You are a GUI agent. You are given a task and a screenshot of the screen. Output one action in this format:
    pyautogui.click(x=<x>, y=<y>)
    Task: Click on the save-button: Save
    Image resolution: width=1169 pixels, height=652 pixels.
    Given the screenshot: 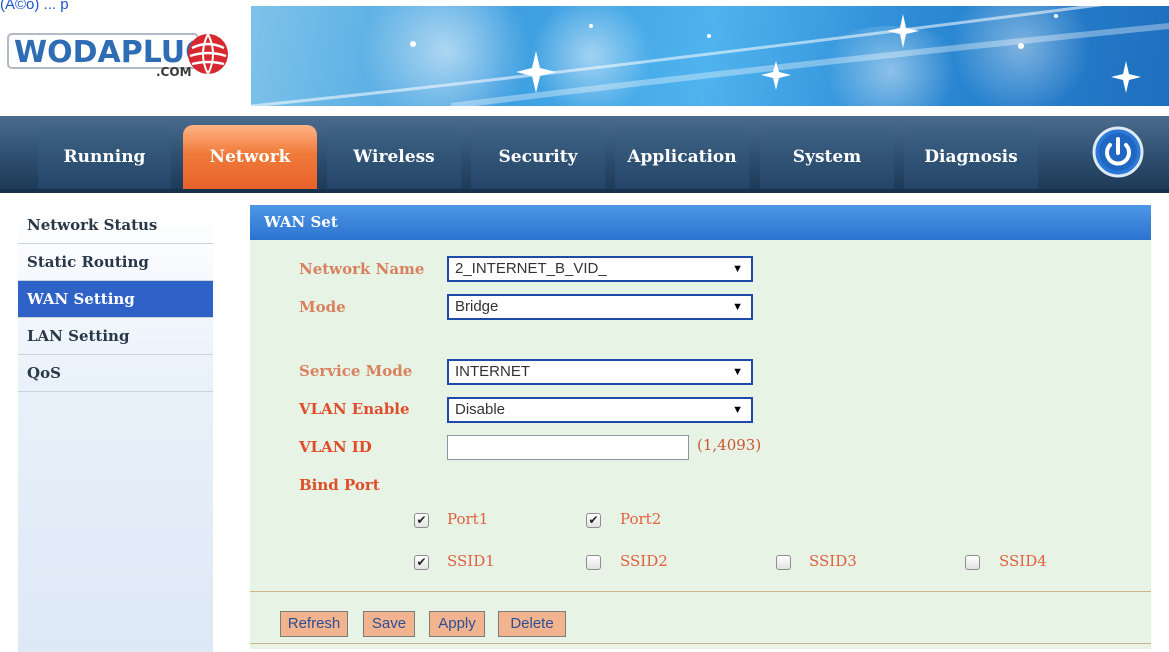 What is the action you would take?
    pyautogui.click(x=389, y=624)
    